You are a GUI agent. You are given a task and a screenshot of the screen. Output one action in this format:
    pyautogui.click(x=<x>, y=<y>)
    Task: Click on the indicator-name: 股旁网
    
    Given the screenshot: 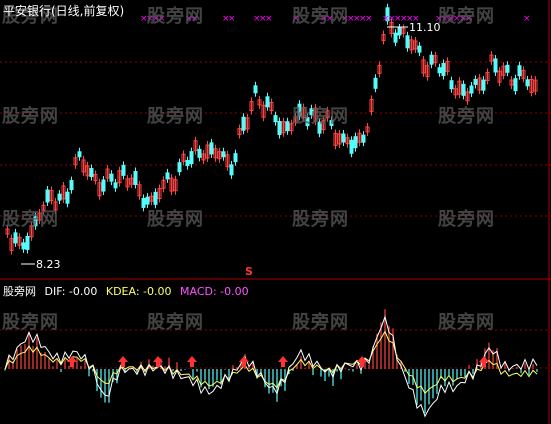 What is the action you would take?
    pyautogui.click(x=19, y=291)
    